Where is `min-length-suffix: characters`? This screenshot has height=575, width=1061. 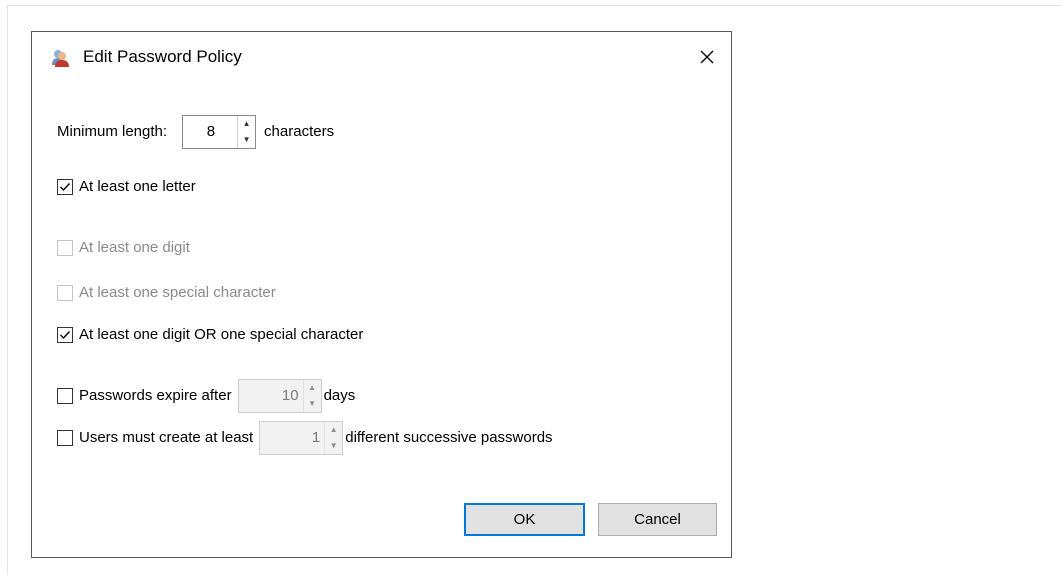 min-length-suffix: characters is located at coordinates (299, 131).